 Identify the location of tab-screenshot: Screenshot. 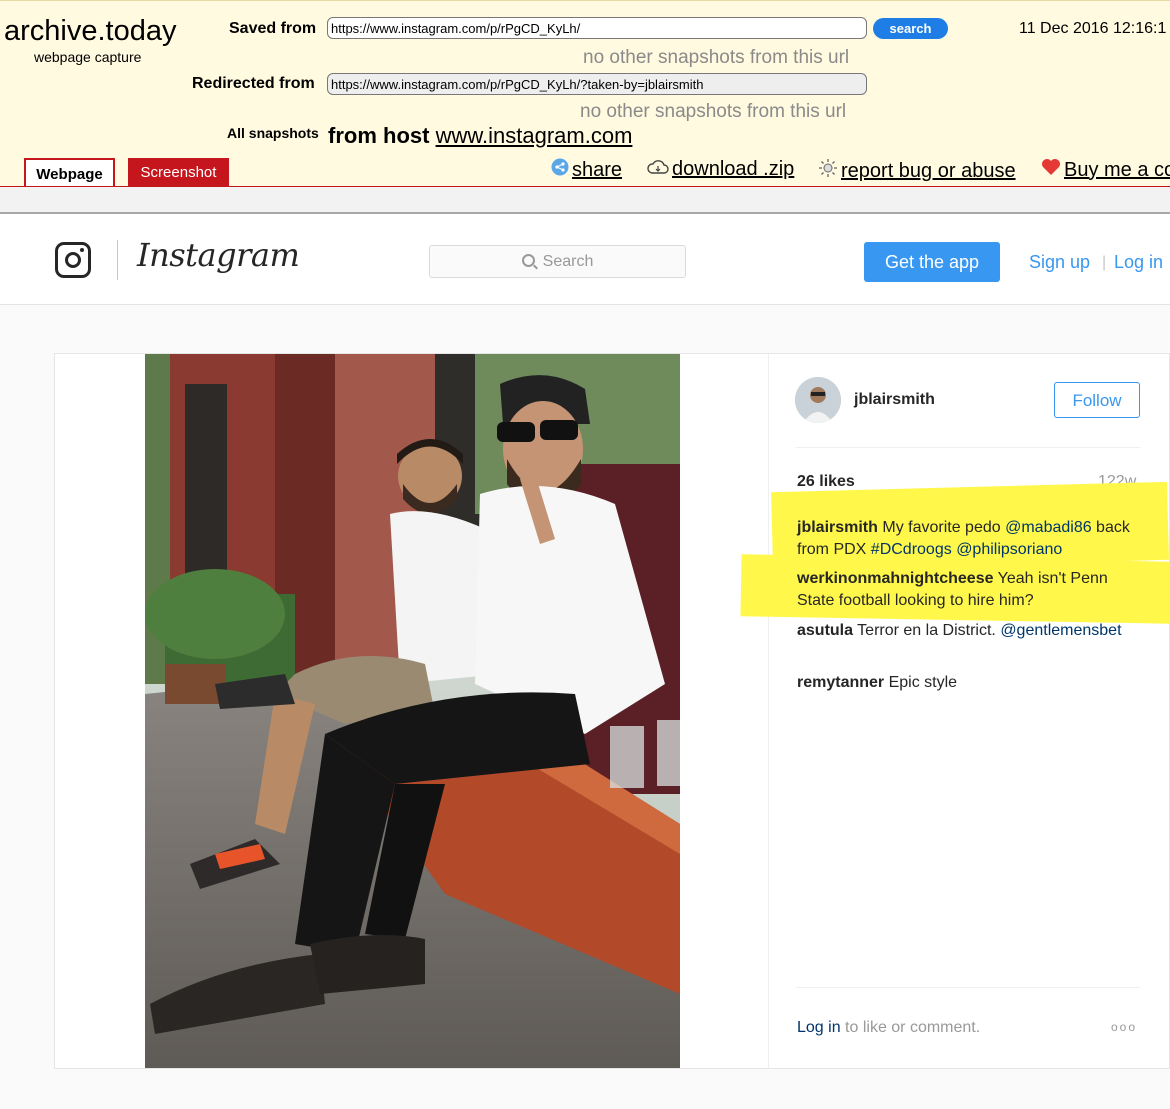
(178, 172).